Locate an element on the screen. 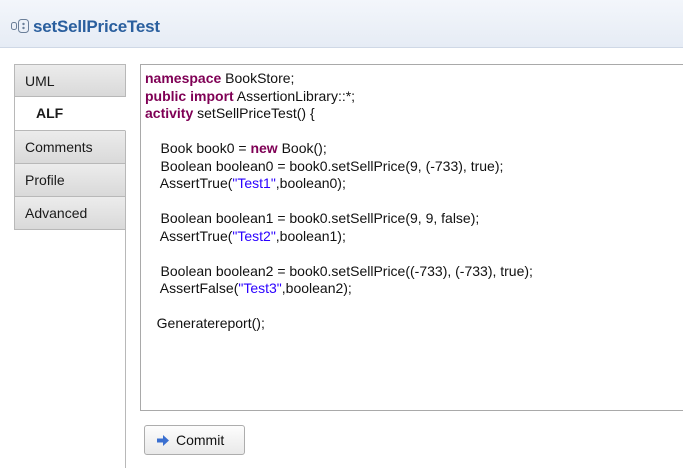 Image resolution: width=683 pixels, height=468 pixels. commit-button: Commit is located at coordinates (194, 440).